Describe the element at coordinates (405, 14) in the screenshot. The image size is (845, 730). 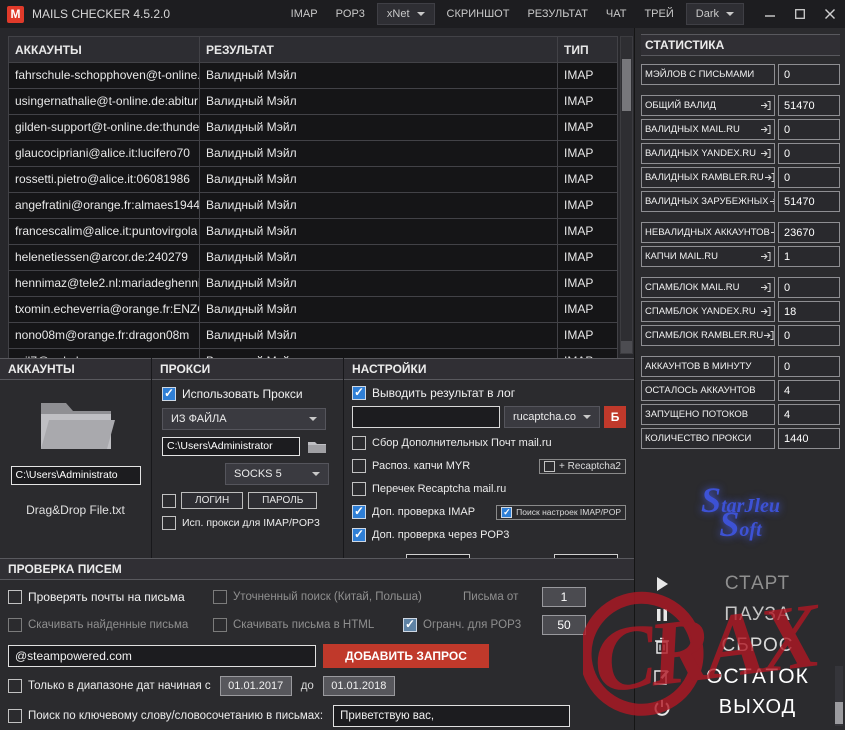
I see `menu-xnet-dropdown: xNet` at that location.